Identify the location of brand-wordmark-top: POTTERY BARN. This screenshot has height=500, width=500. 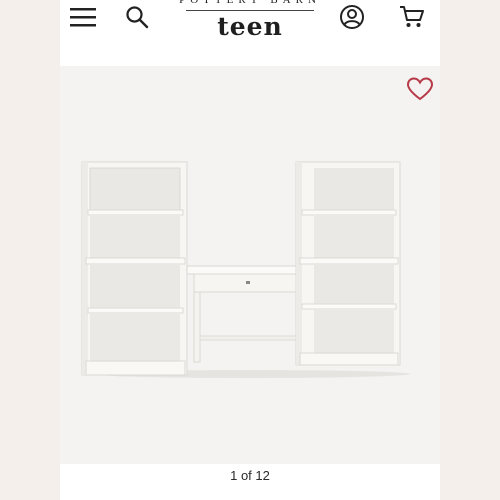
(250, 3).